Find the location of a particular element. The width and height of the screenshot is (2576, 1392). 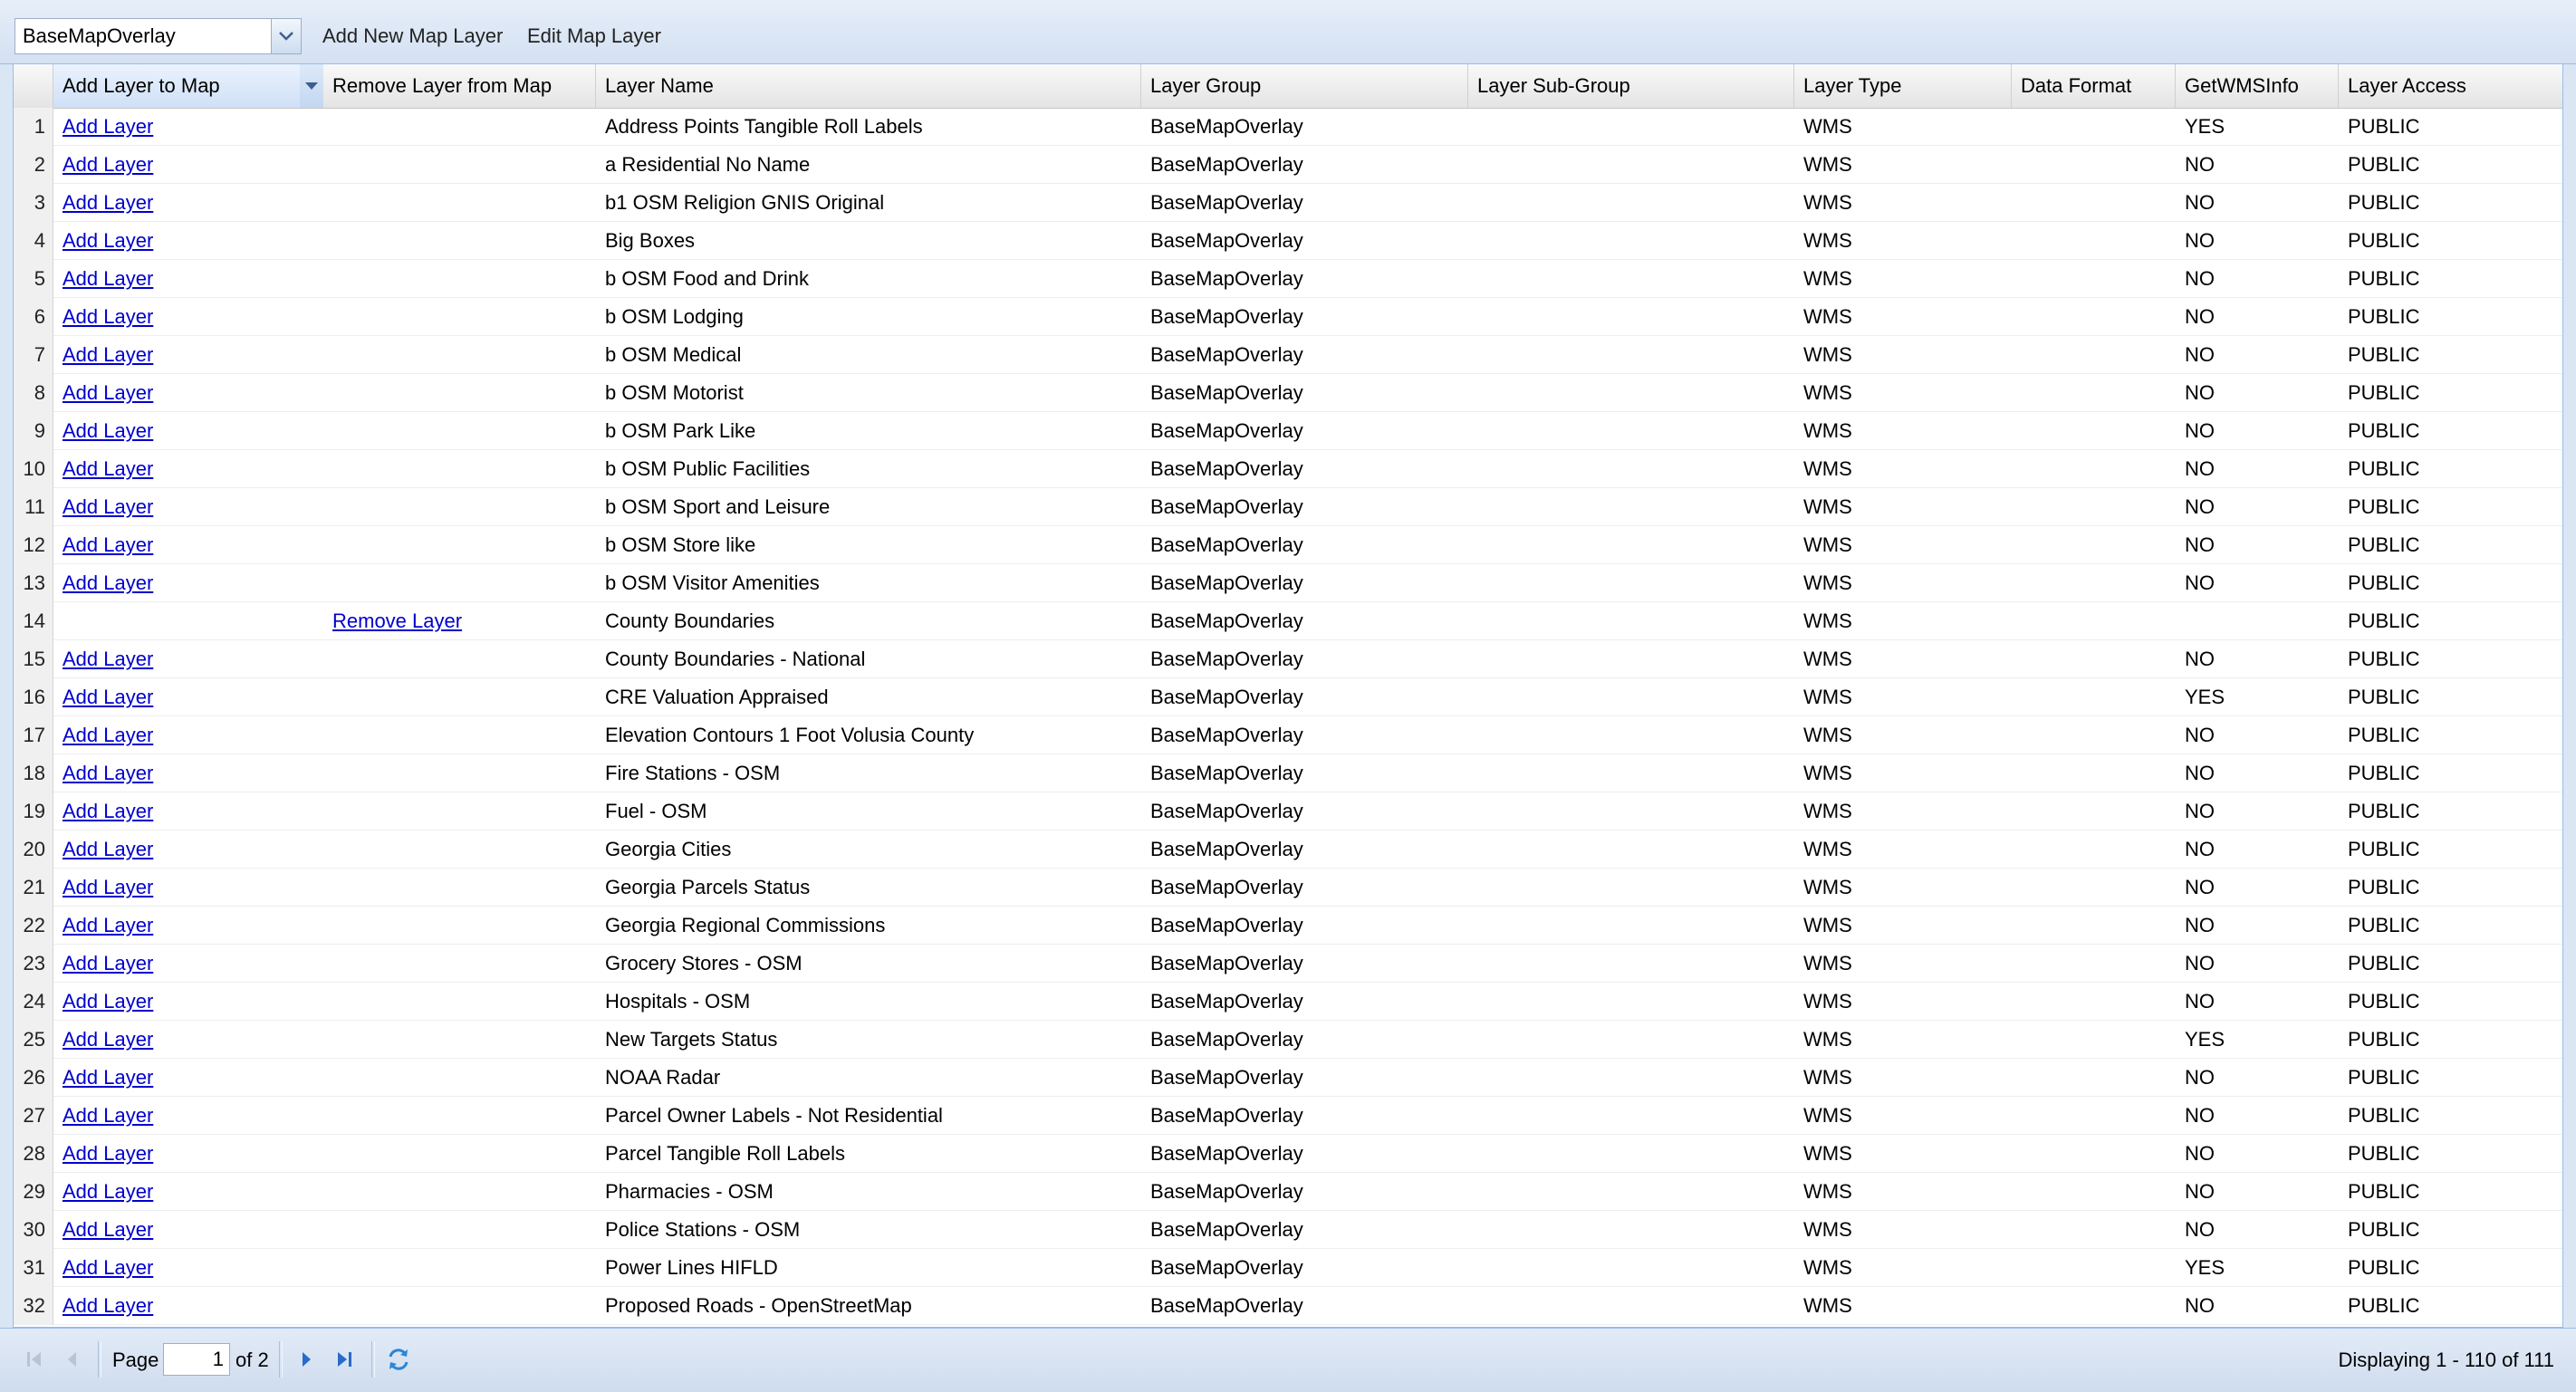

edit-map-layer-button: Edit Map Layer is located at coordinates (594, 36).